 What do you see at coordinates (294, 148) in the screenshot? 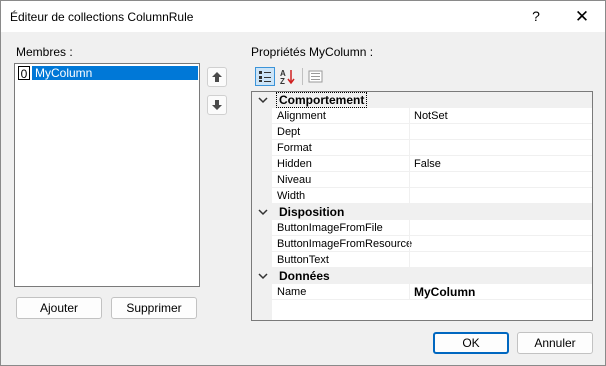
I see `property-name: Format` at bounding box center [294, 148].